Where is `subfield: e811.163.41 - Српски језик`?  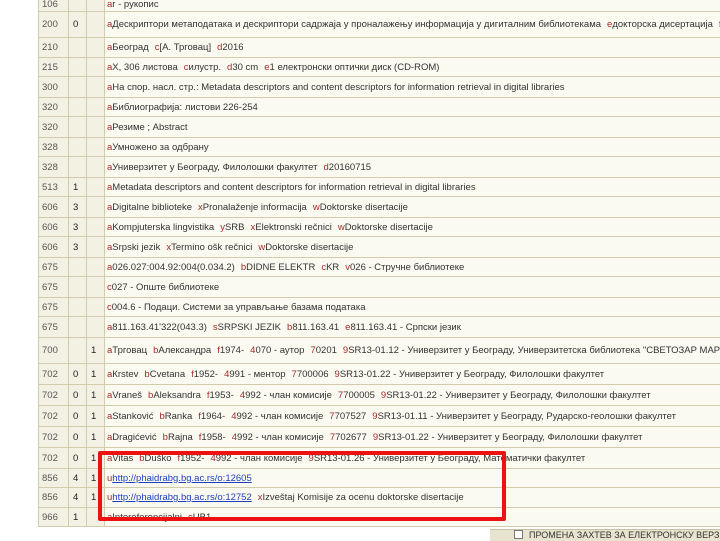 subfield: e811.163.41 - Српски језик is located at coordinates (406, 327).